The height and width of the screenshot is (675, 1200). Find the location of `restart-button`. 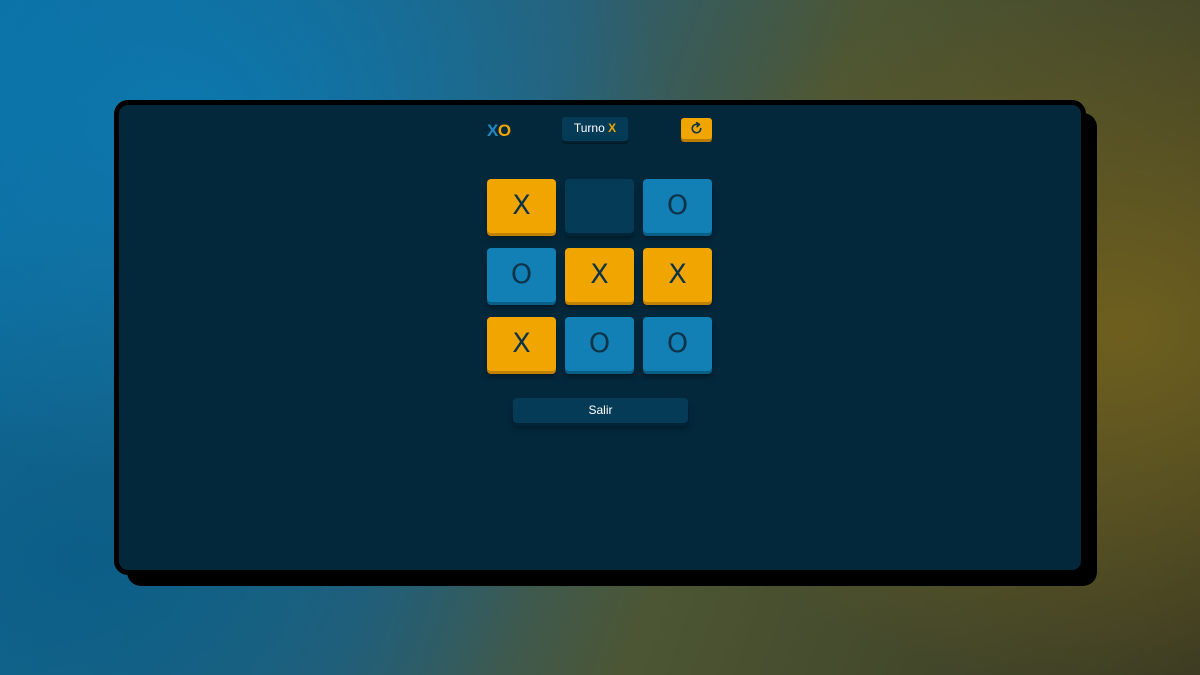

restart-button is located at coordinates (696, 128).